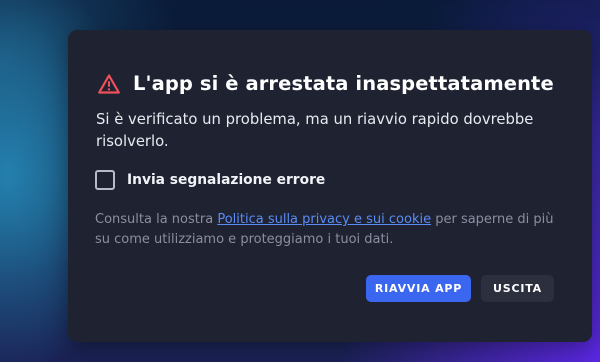  What do you see at coordinates (517, 288) in the screenshot?
I see `exit-button: USCITA` at bounding box center [517, 288].